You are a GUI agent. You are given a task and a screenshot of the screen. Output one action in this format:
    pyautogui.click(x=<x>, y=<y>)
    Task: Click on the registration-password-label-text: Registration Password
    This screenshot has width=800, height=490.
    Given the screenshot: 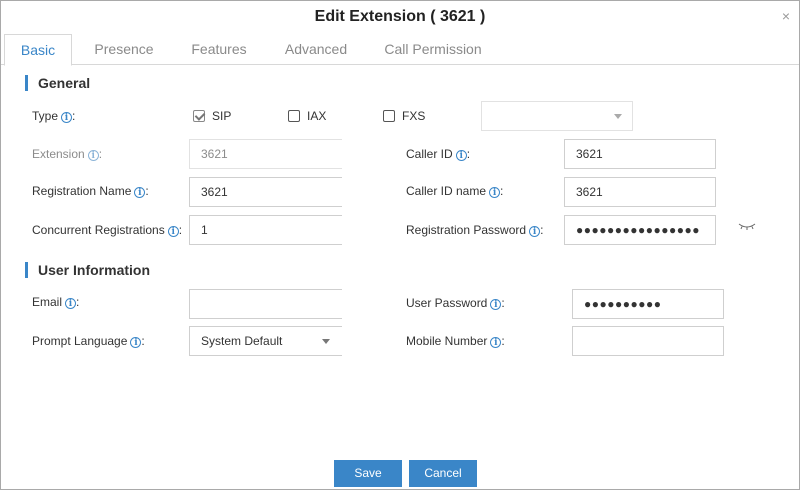 What is the action you would take?
    pyautogui.click(x=466, y=230)
    